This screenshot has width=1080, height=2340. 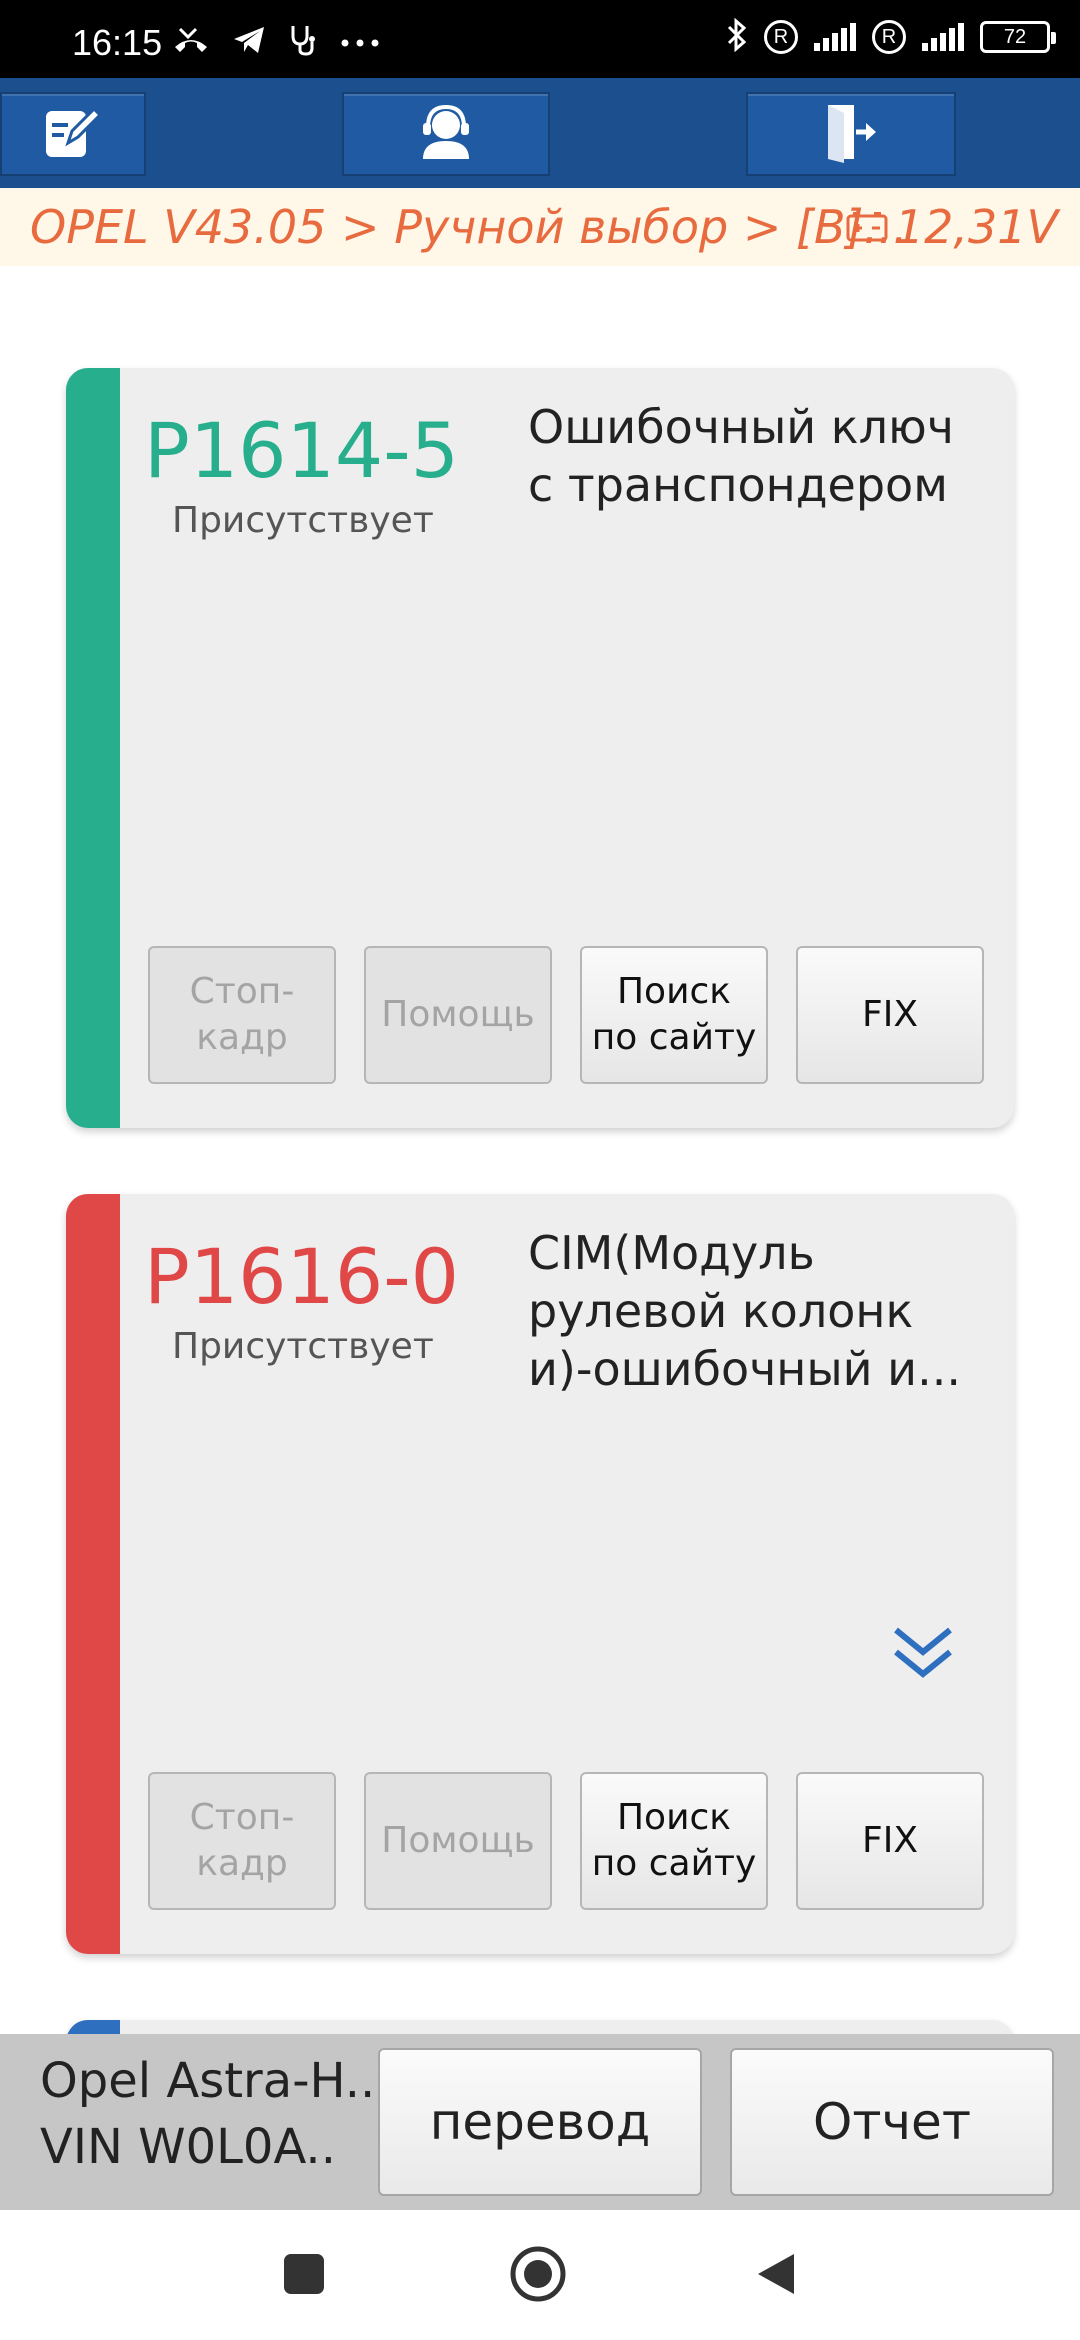 I want to click on bottom-bar: Opel Astra-H.. VIN W0L0A.. перевод Отчет, so click(x=540, y=2122).